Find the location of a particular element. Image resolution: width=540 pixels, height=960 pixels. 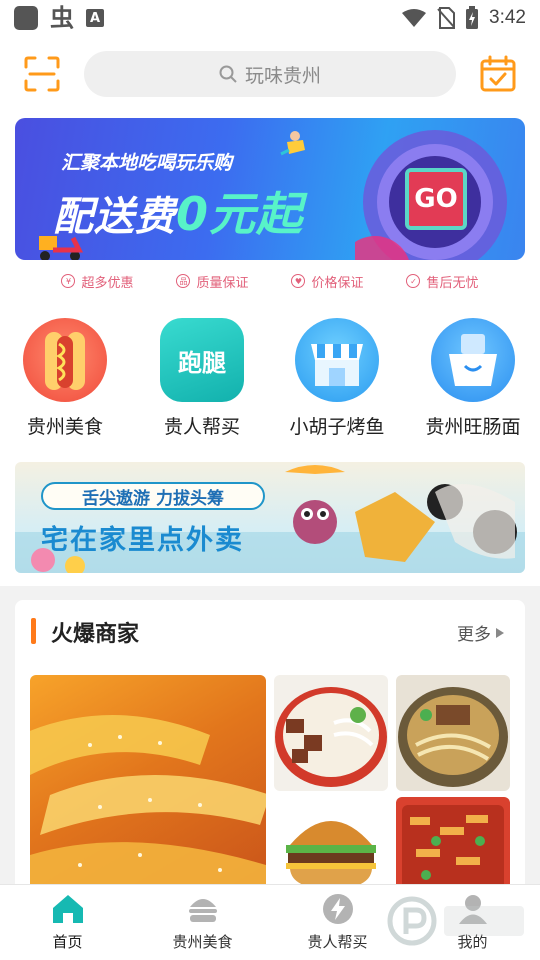

home-icon is located at coordinates (67, 909).